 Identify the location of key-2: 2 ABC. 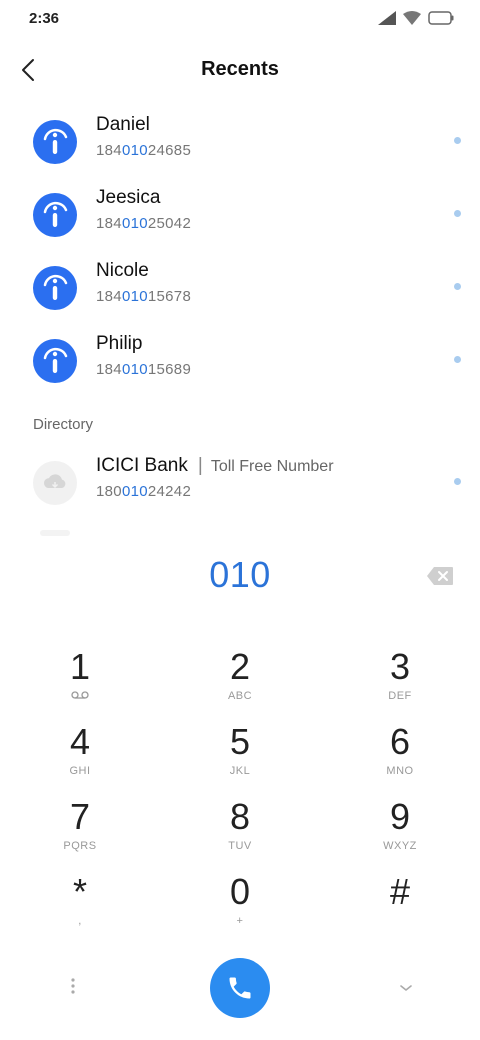
(240, 681).